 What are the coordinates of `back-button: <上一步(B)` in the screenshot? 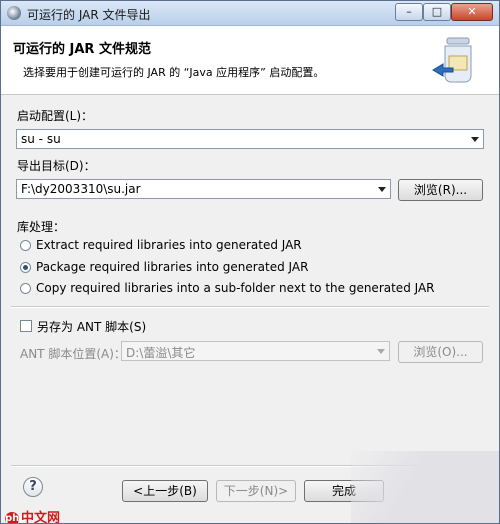 It's located at (165, 491).